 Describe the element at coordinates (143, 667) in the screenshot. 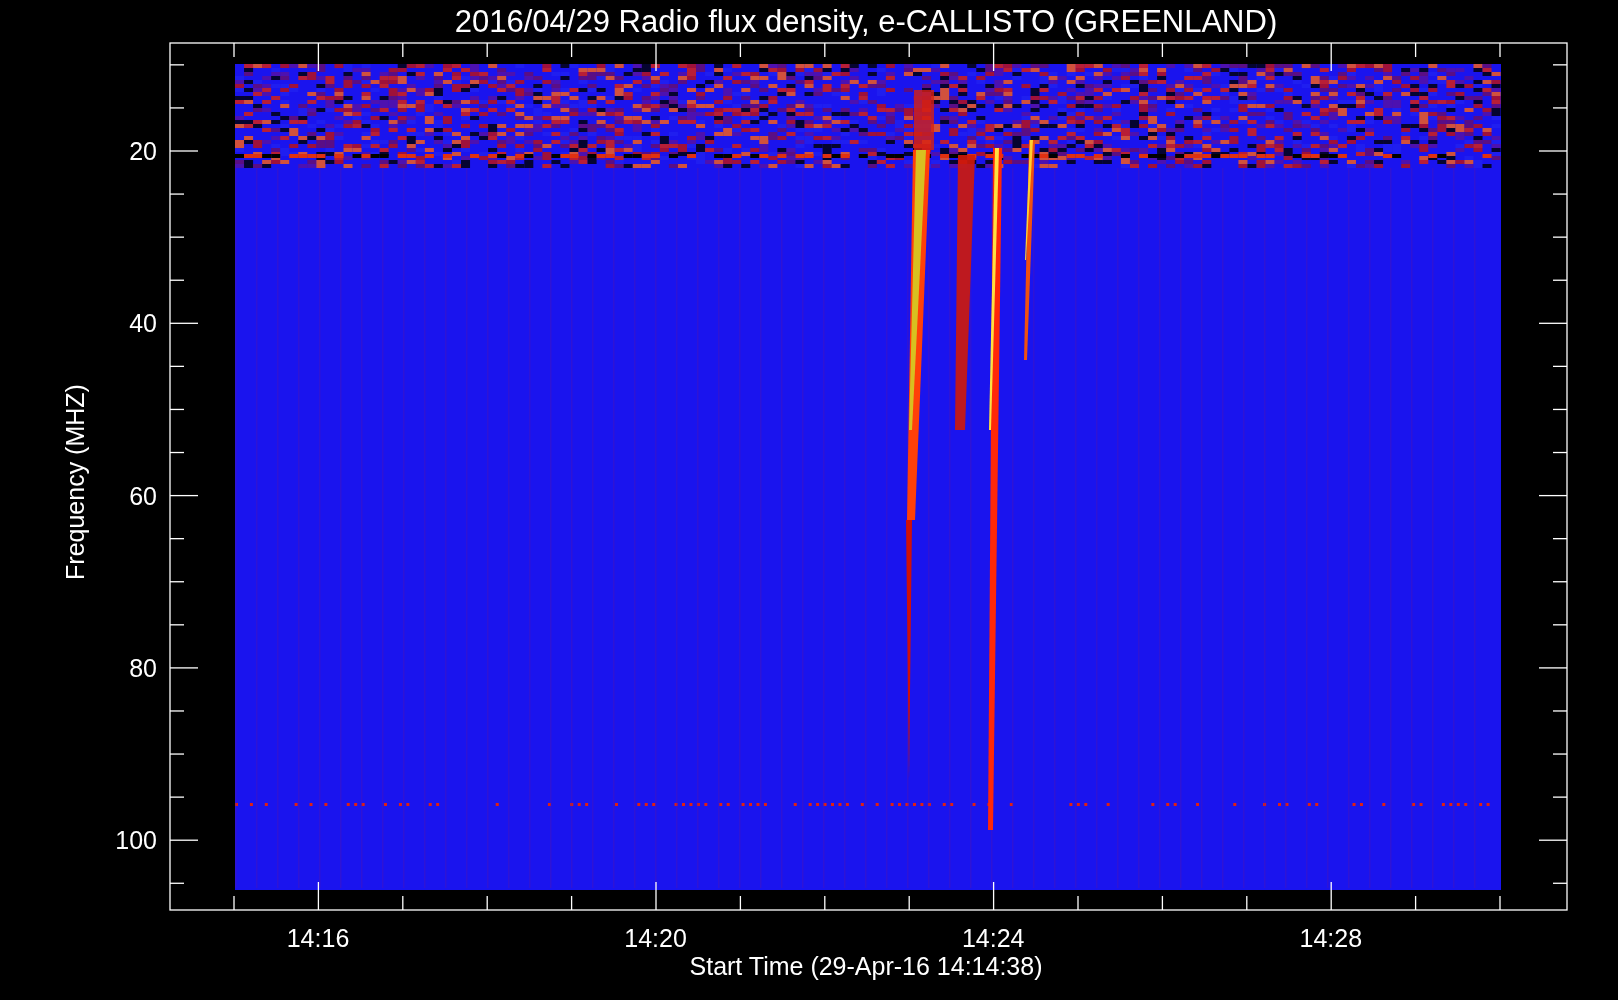

I see `tick-label: 80` at that location.